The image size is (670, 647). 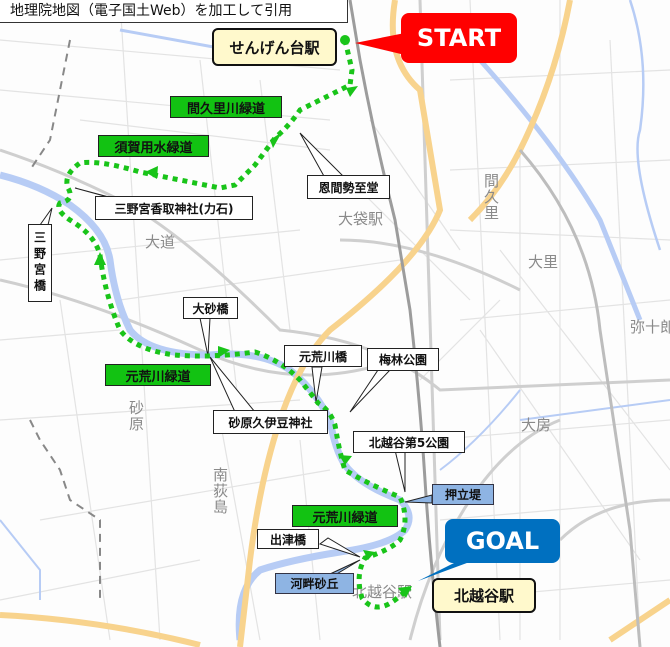 I want to click on place-oomichi: 大道, so click(x=160, y=242).